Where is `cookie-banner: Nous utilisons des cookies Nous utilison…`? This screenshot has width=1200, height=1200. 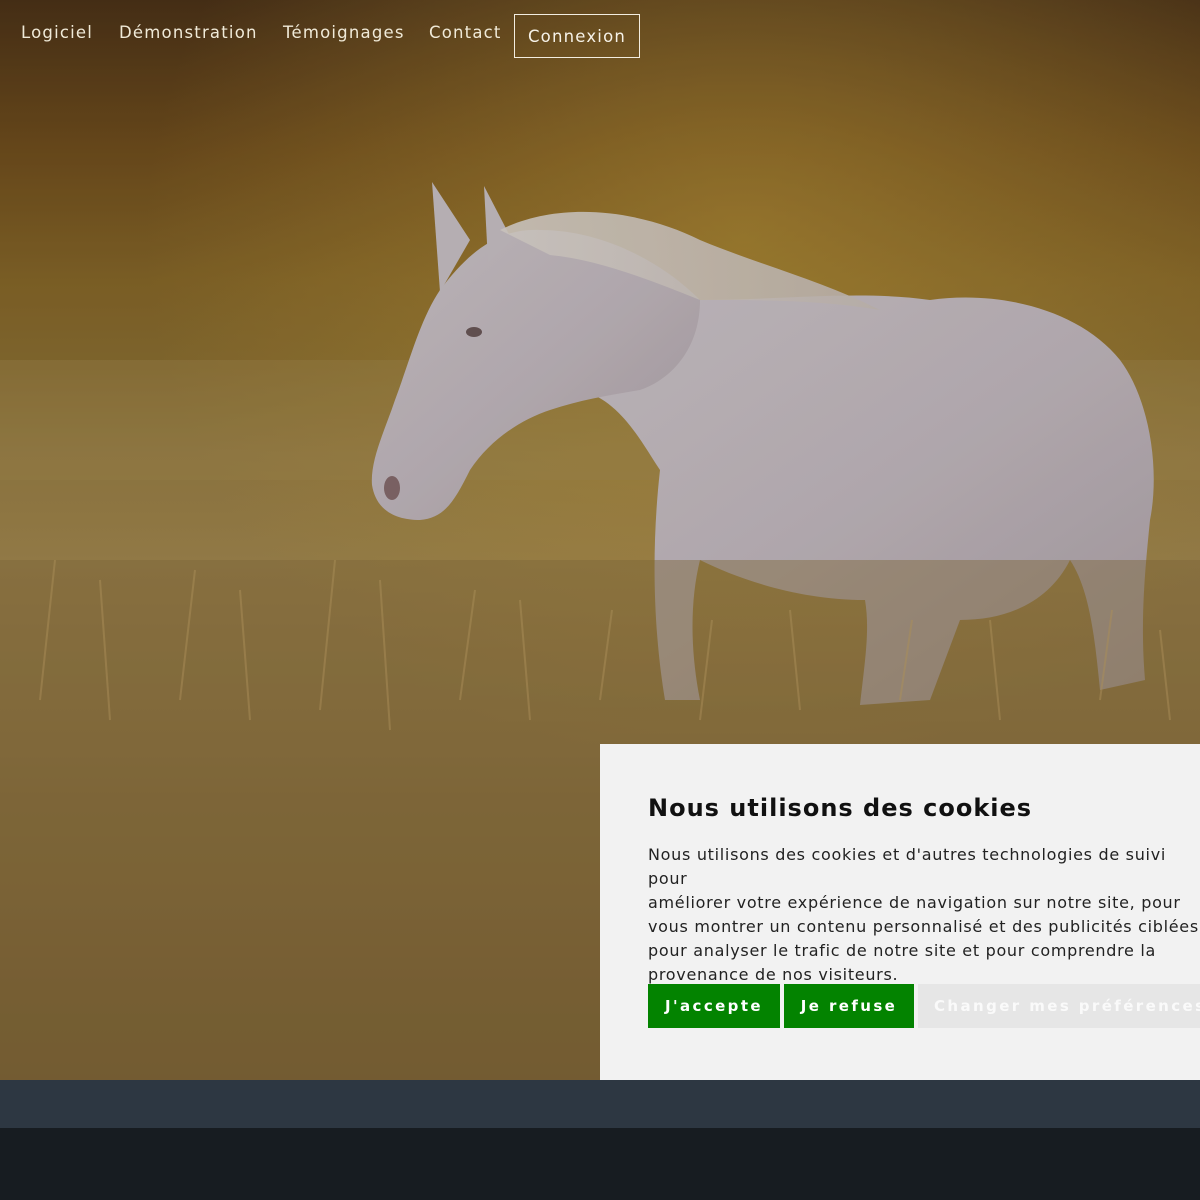
cookie-banner: Nous utilisons des cookies Nous utilison… is located at coordinates (900, 912).